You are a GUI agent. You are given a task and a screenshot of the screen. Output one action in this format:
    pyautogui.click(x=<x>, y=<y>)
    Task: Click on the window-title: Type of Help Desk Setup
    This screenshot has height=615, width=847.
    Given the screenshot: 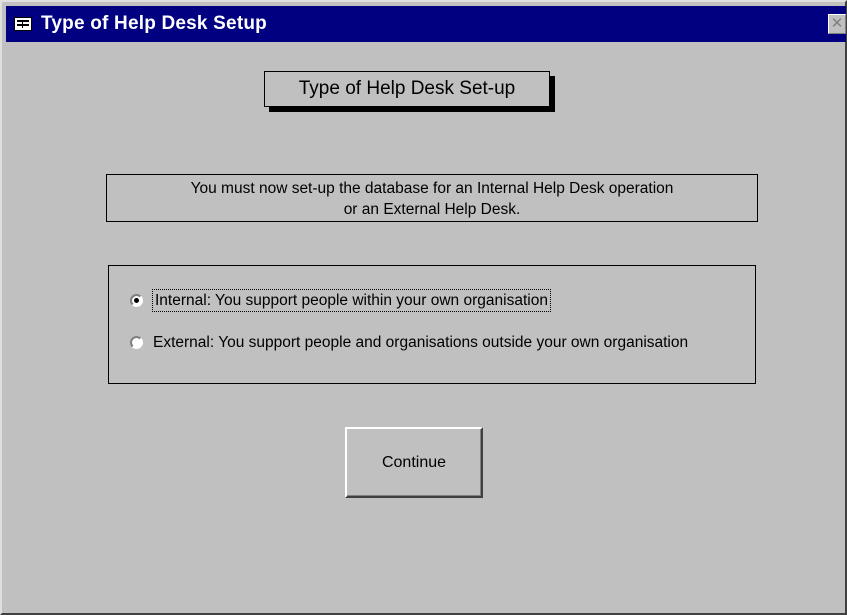 What is the action you would take?
    pyautogui.click(x=154, y=23)
    